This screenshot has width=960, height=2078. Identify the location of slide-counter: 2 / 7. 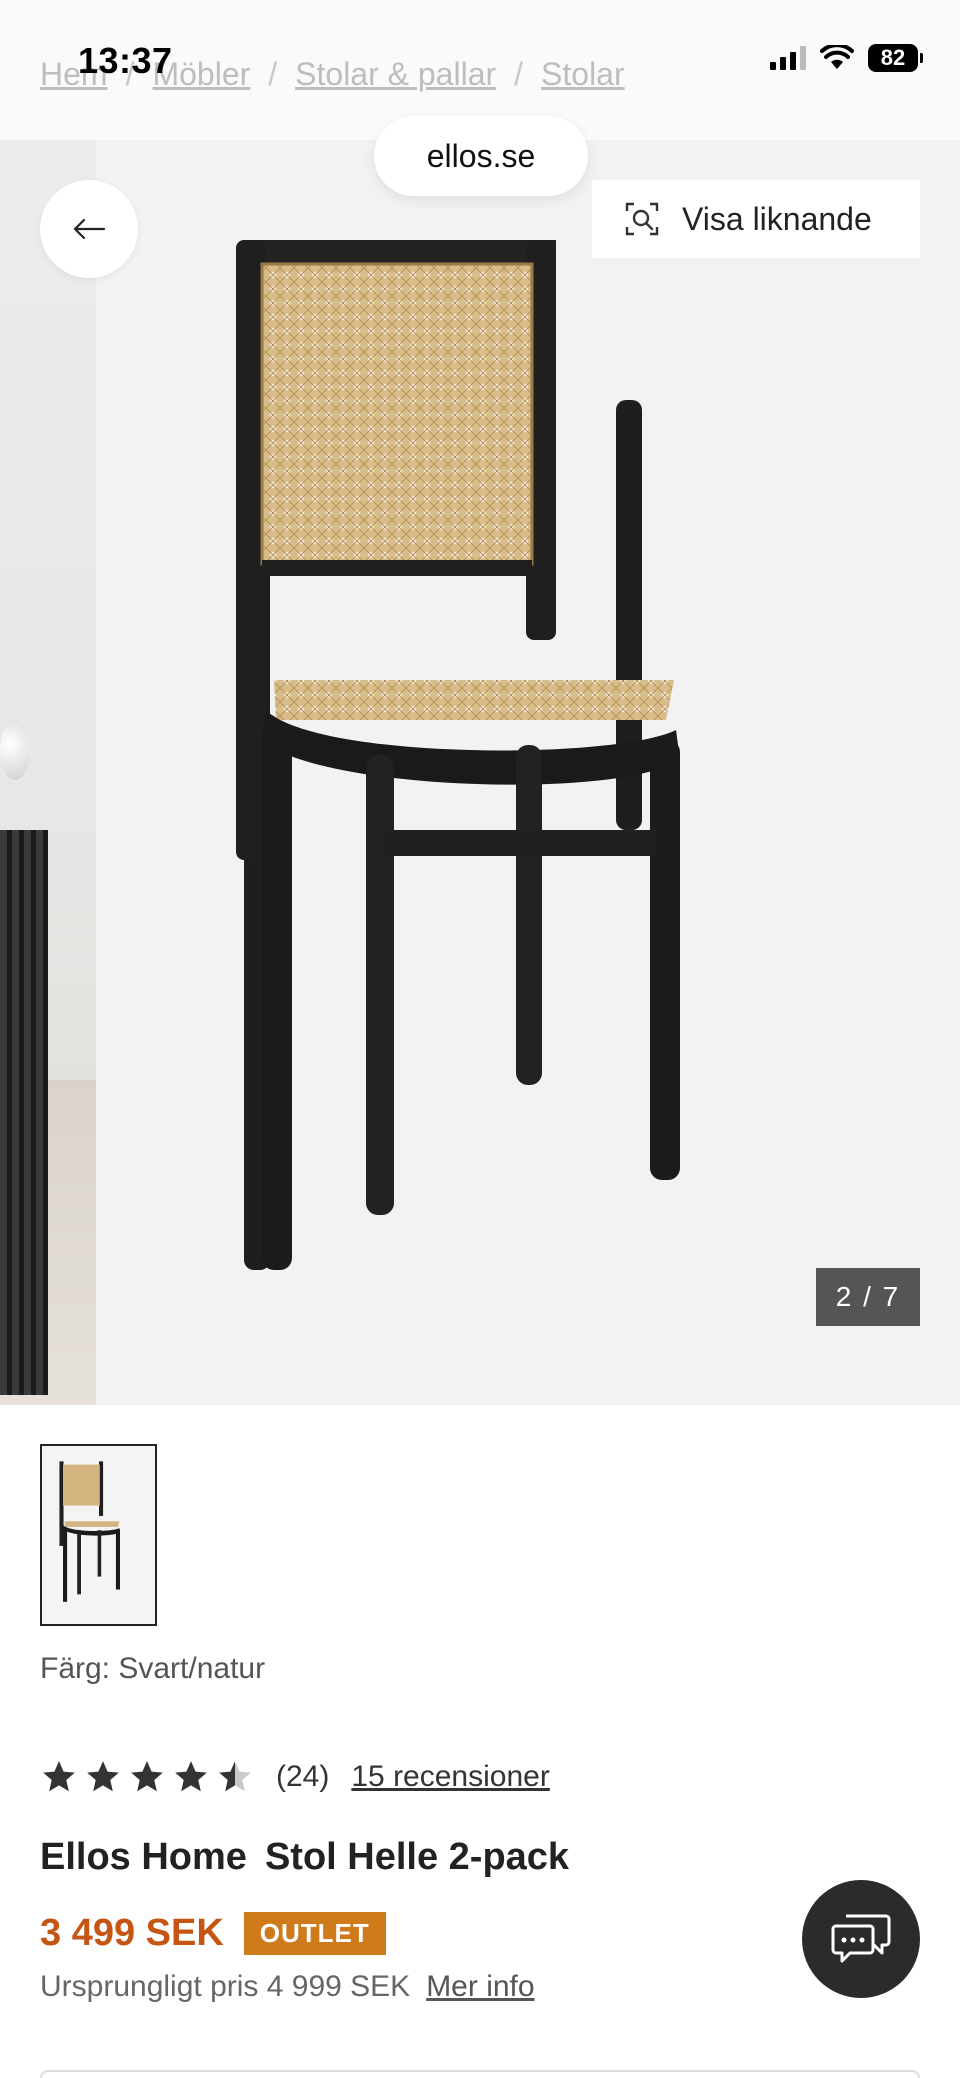
(868, 1297).